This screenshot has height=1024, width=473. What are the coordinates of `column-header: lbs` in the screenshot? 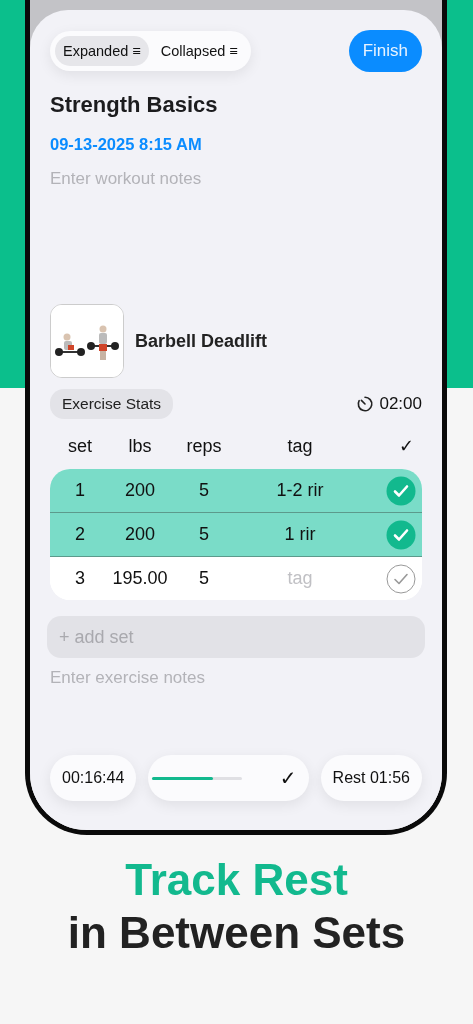 It's located at (140, 446).